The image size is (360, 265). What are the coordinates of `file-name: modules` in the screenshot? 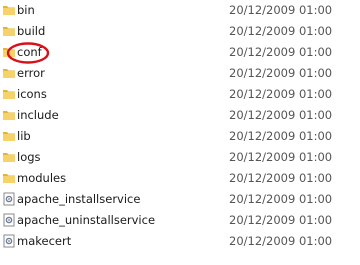 It's located at (42, 178).